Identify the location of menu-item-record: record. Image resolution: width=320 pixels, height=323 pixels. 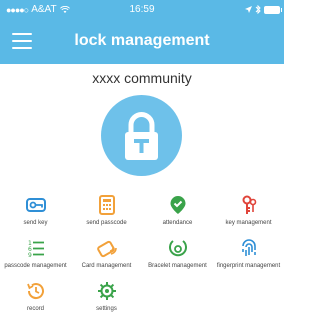
(35, 301).